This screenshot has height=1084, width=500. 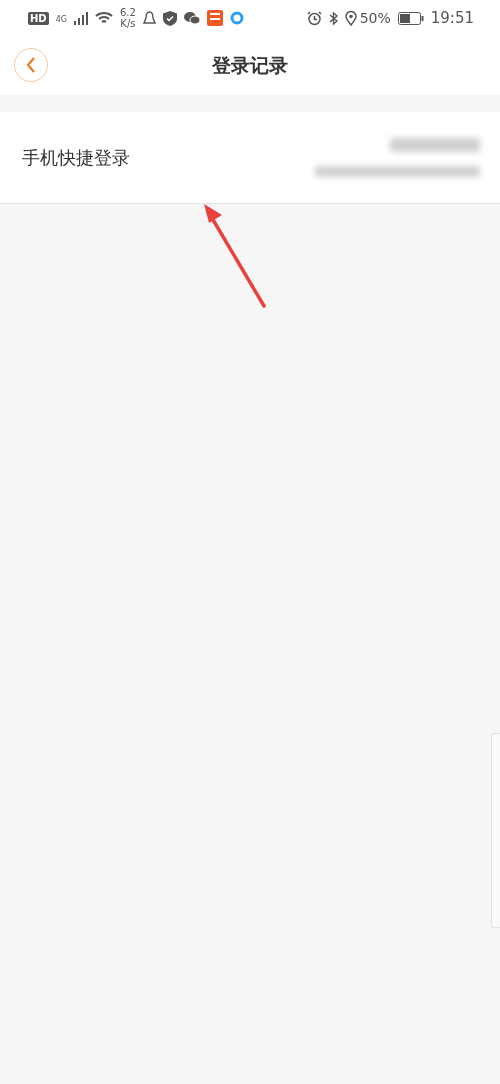 I want to click on wifi-icon, so click(x=103, y=18).